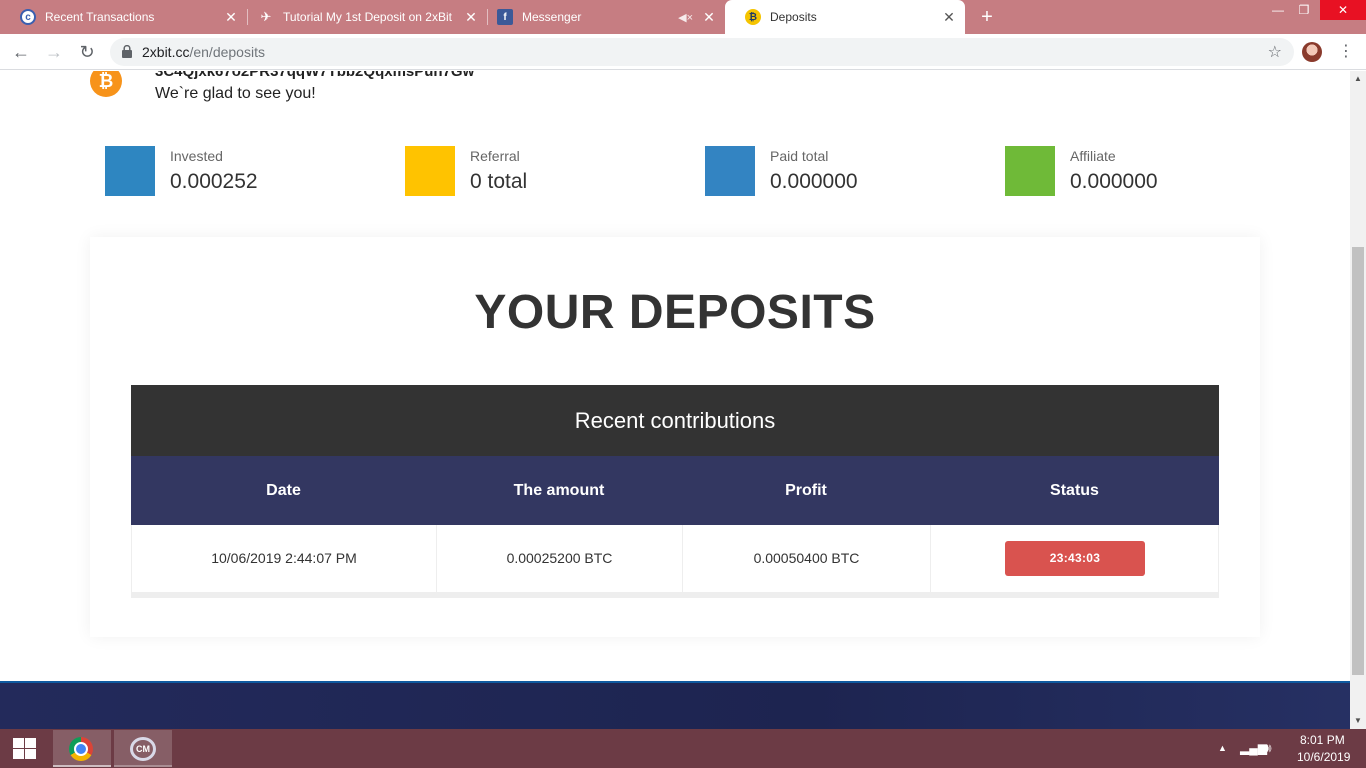 The height and width of the screenshot is (768, 1366). What do you see at coordinates (675, 705) in the screenshot?
I see `site-footer` at bounding box center [675, 705].